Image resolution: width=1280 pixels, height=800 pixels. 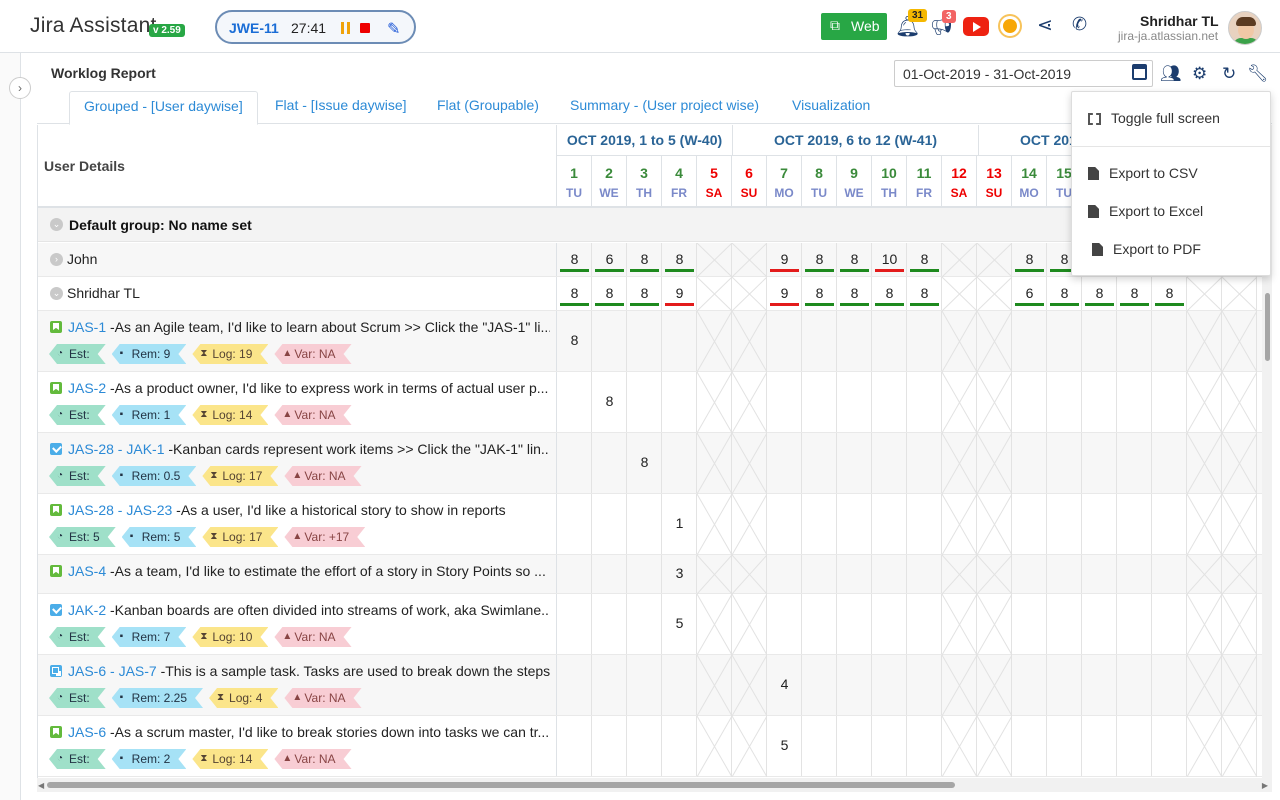 What do you see at coordinates (1143, 173) in the screenshot?
I see `export-csv-item: Export to CSV` at bounding box center [1143, 173].